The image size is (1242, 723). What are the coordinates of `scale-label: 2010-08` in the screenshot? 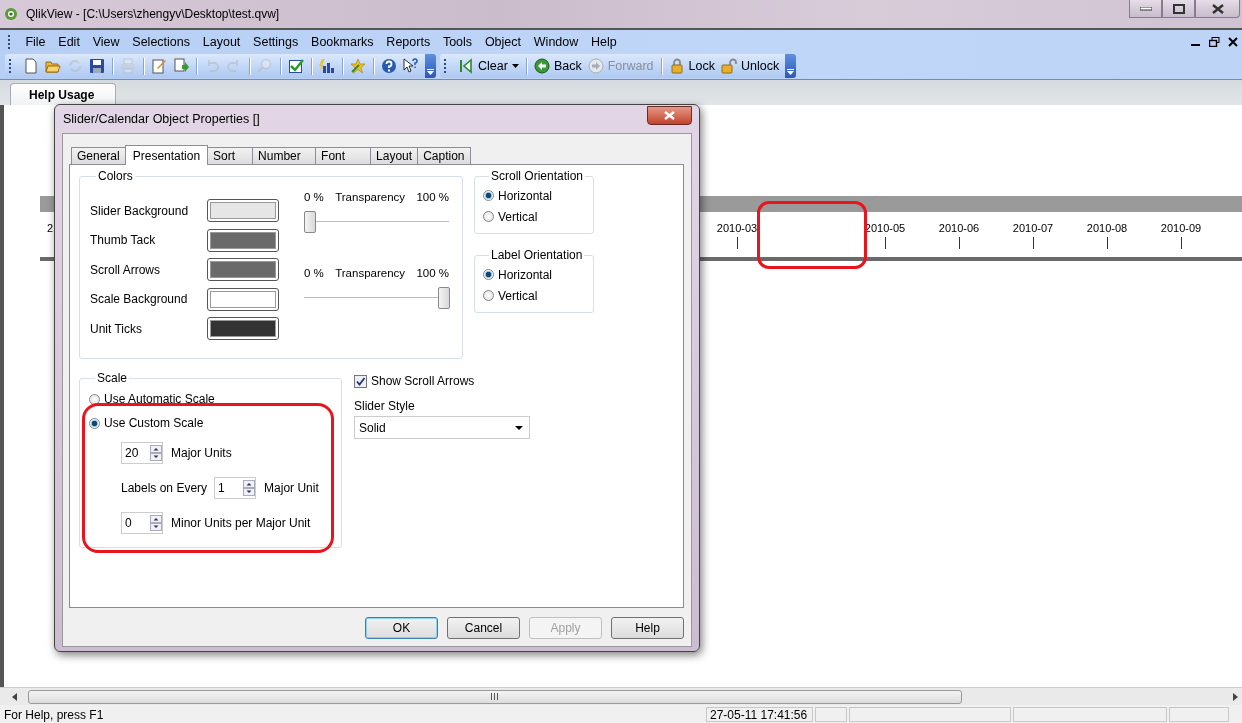 It's located at (1107, 228).